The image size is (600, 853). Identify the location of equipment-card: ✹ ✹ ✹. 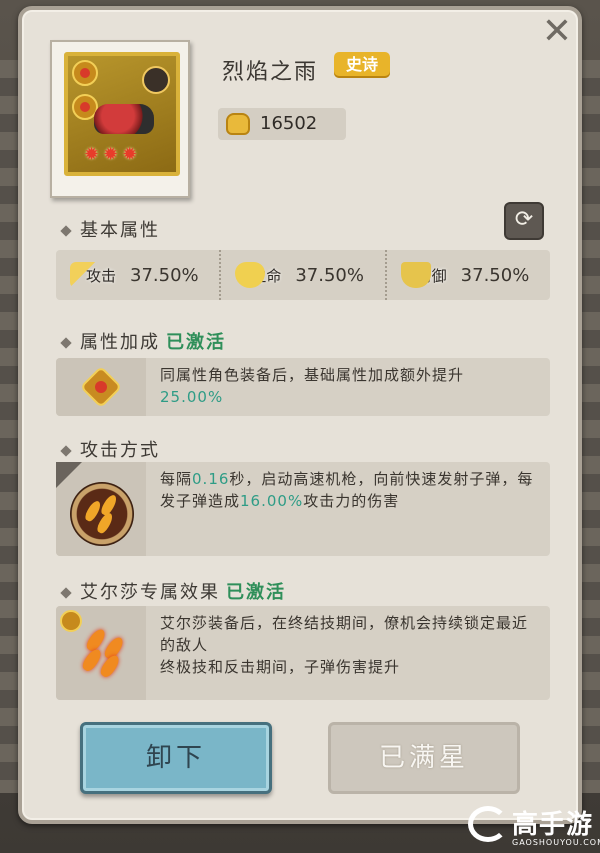
(120, 119).